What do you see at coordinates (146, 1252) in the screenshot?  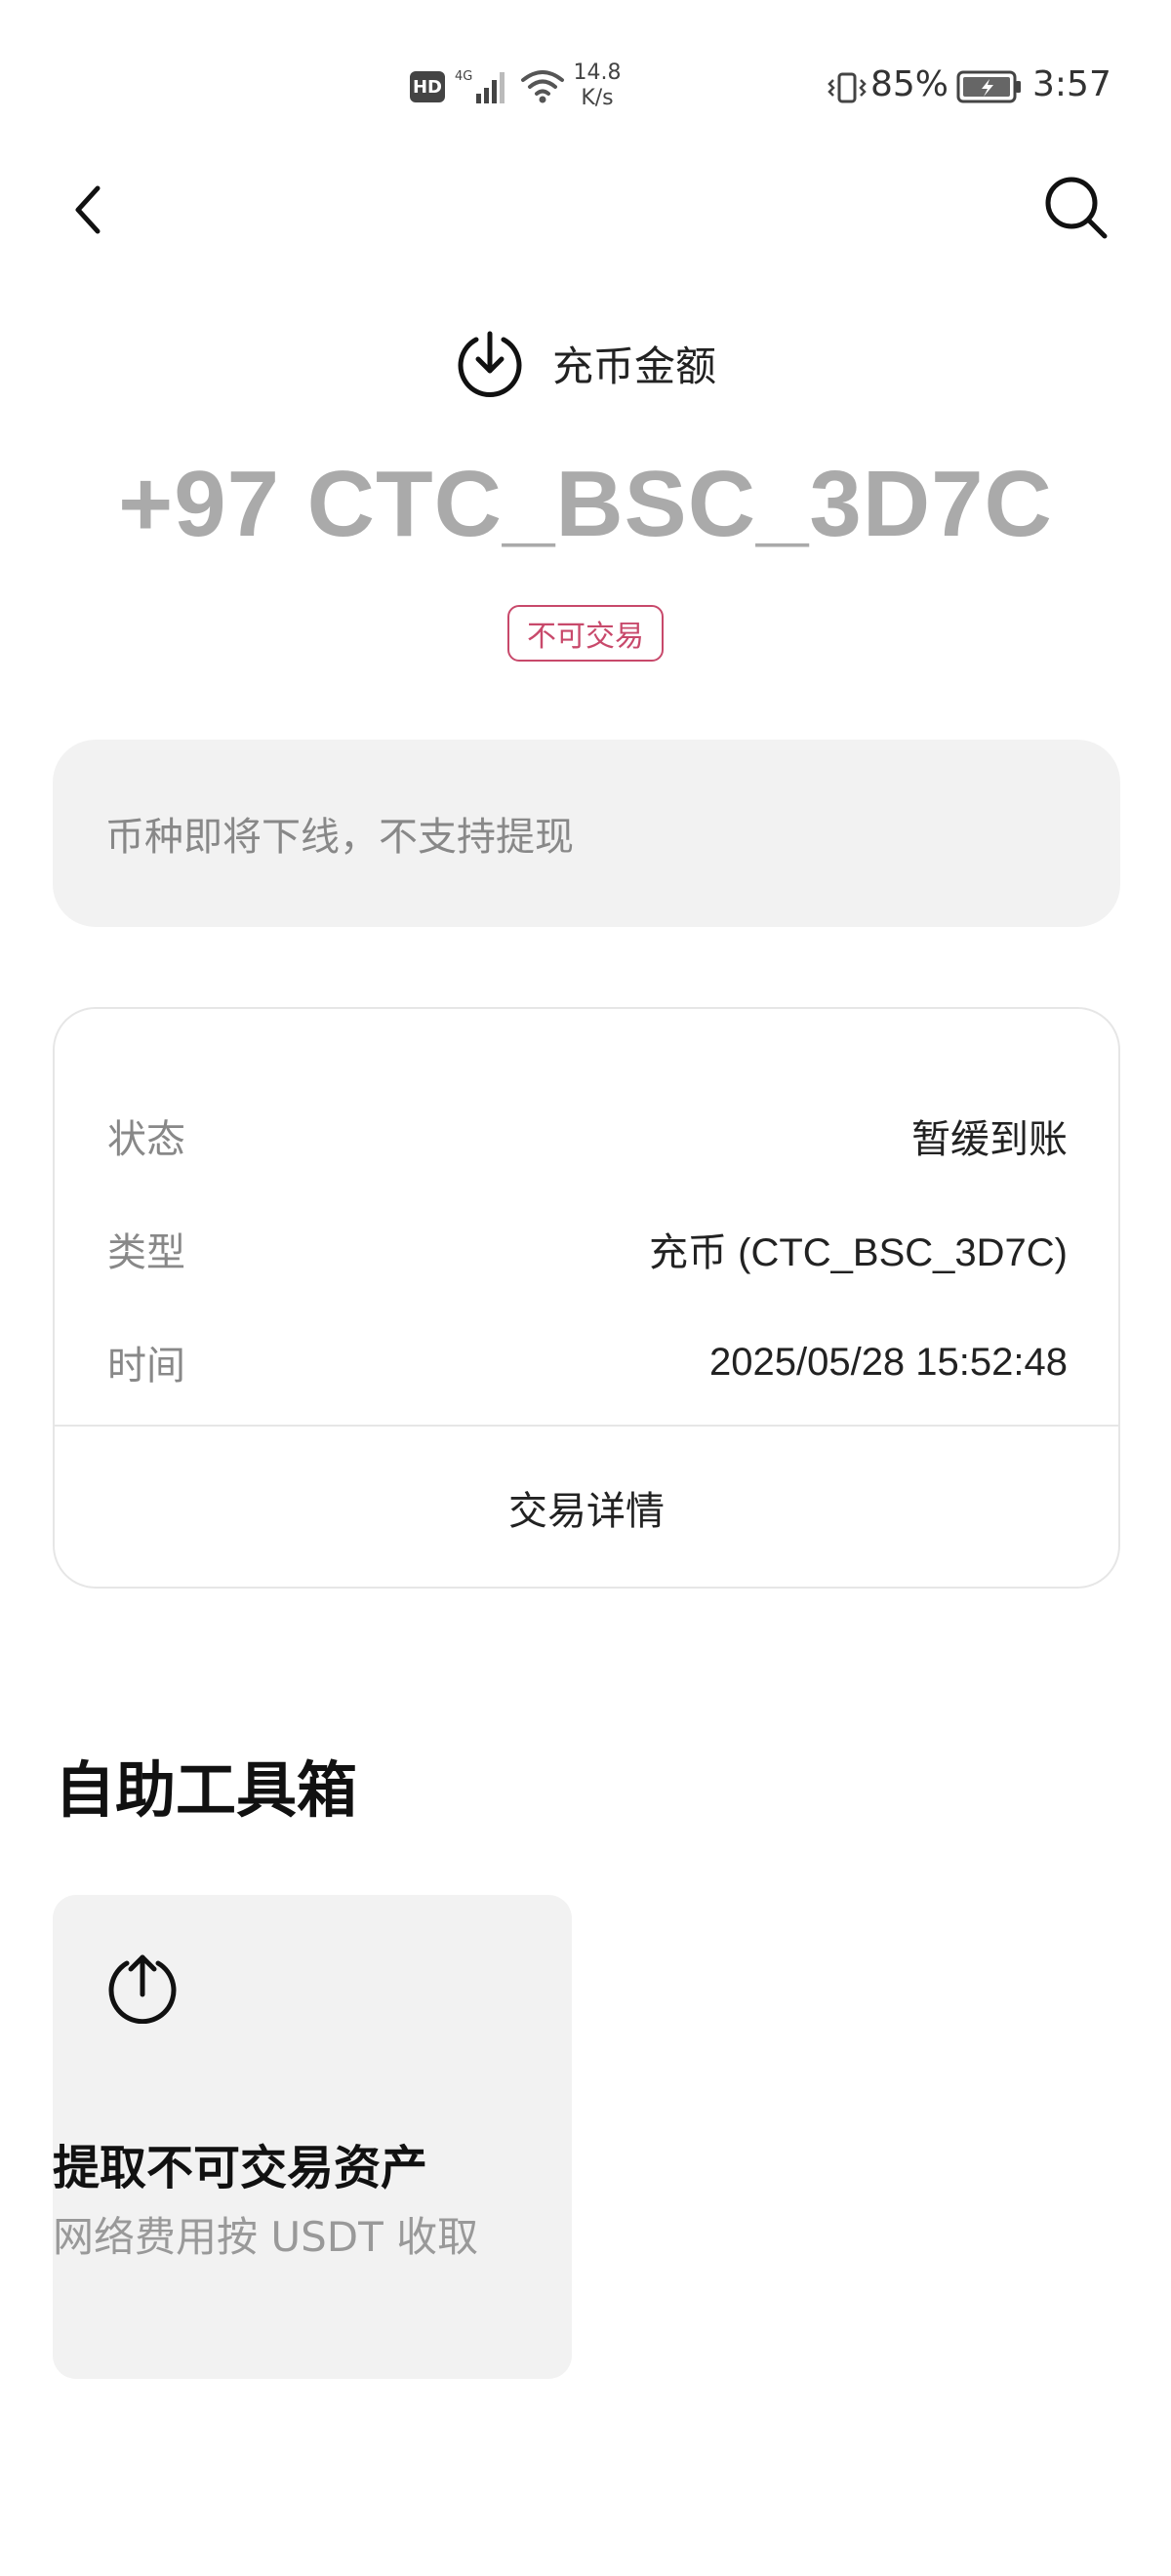 I see `type-label: 类型` at bounding box center [146, 1252].